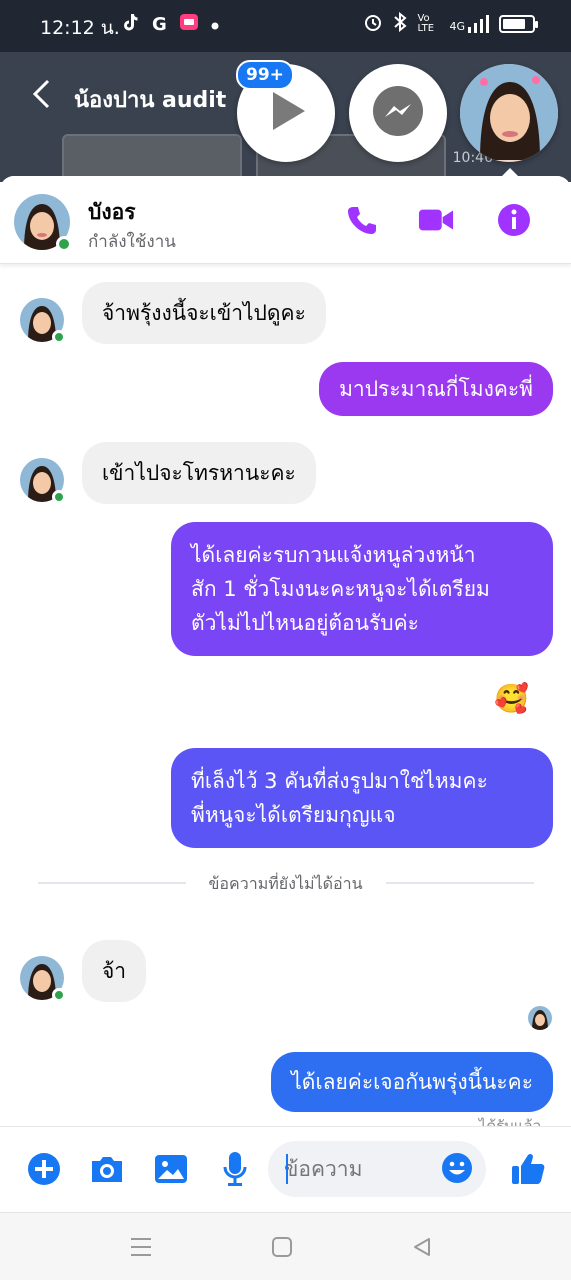 The image size is (571, 1280). I want to click on google-icon: G, so click(159, 24).